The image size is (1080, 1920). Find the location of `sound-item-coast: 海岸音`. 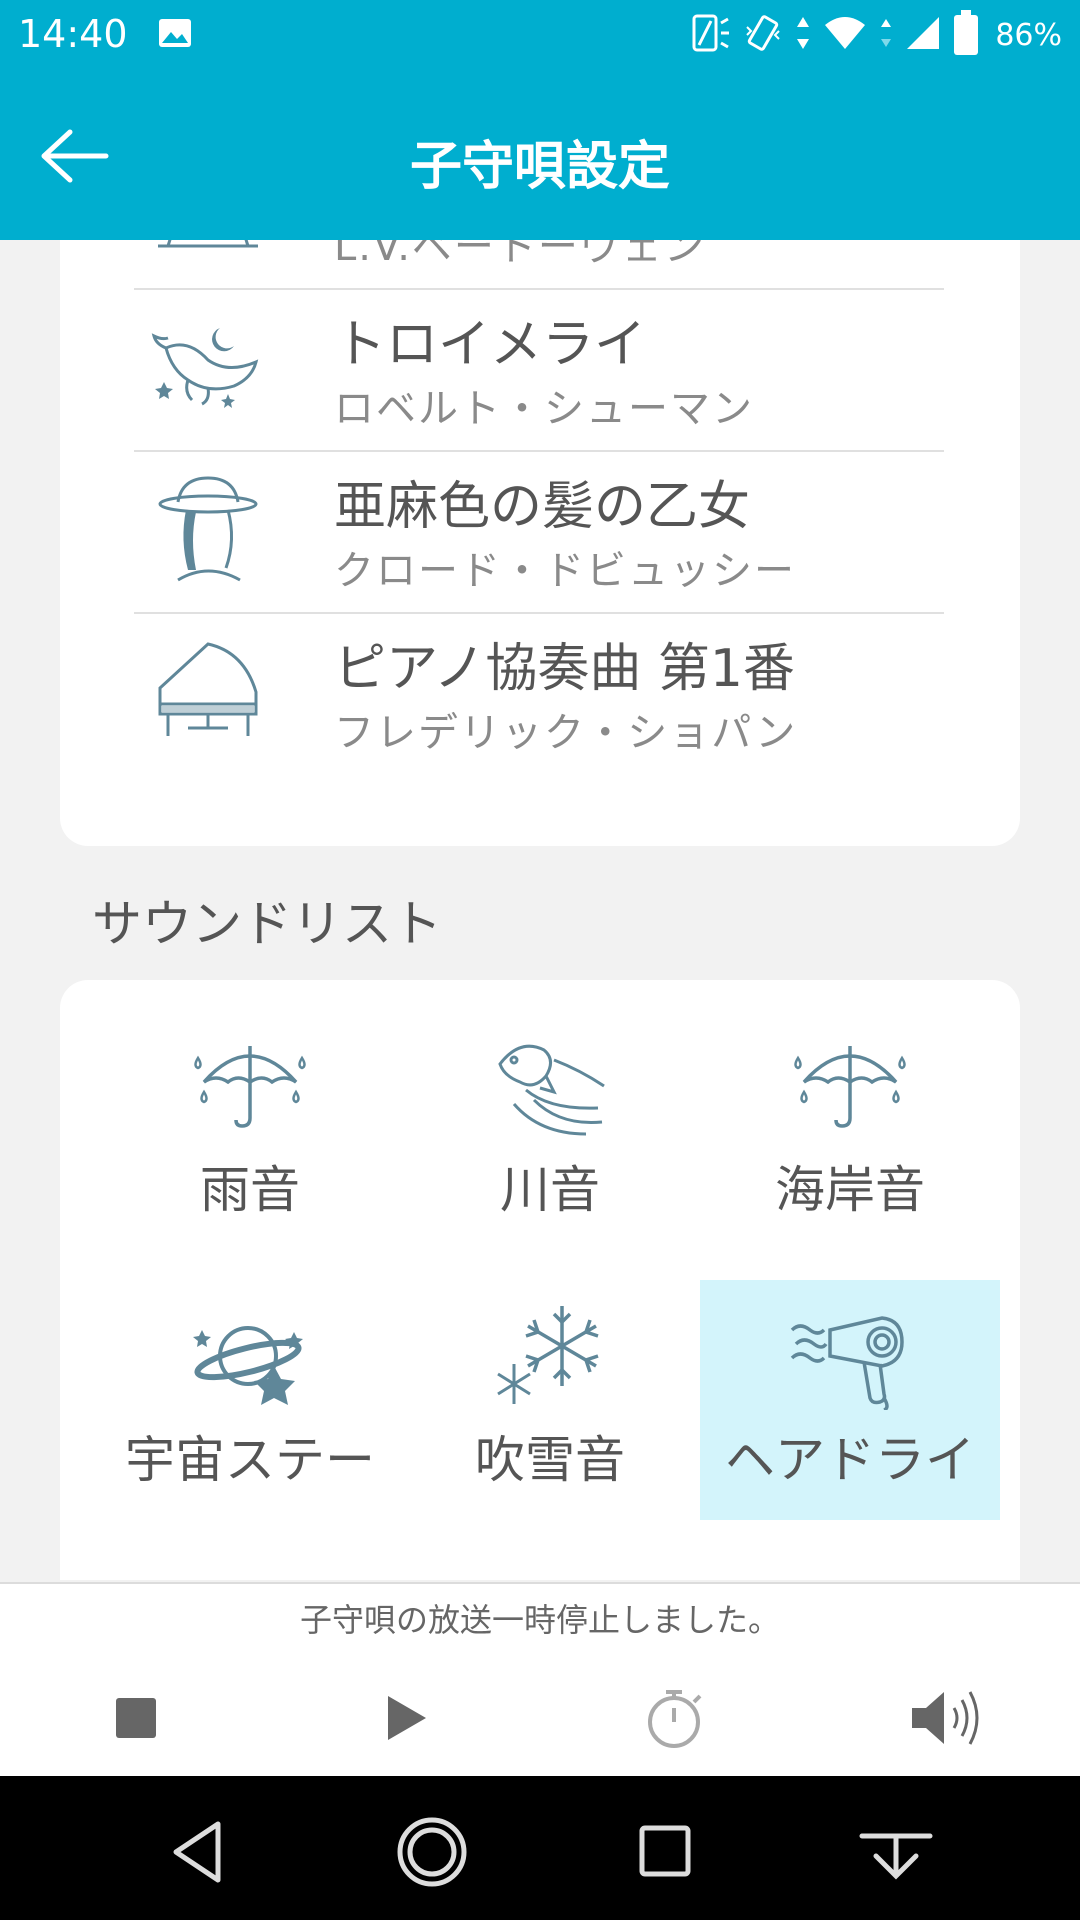

sound-item-coast: 海岸音 is located at coordinates (850, 1130).